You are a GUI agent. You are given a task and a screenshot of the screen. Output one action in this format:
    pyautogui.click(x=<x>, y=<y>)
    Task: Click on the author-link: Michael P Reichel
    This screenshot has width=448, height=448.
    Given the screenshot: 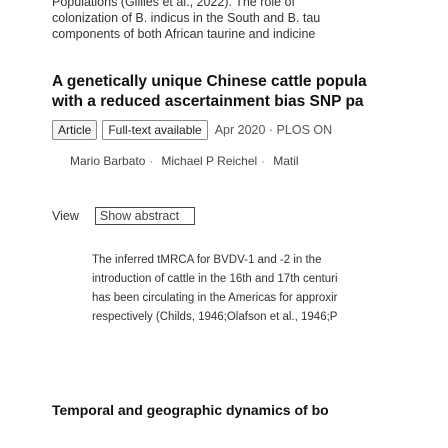 What is the action you would take?
    pyautogui.click(x=209, y=161)
    